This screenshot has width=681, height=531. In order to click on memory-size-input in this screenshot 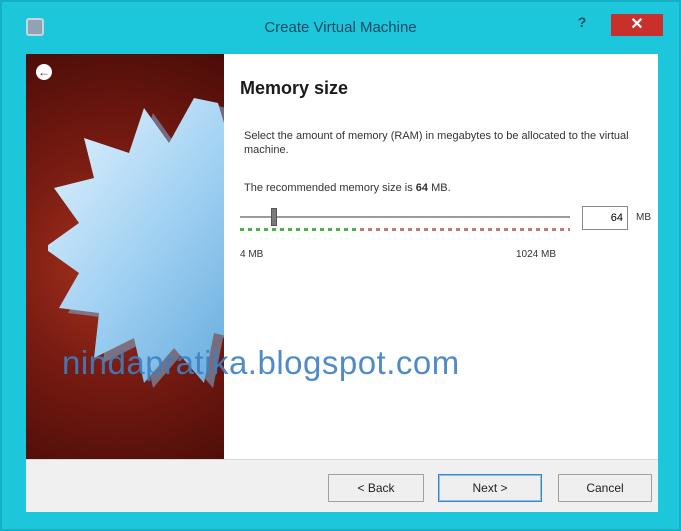, I will do `click(605, 218)`.